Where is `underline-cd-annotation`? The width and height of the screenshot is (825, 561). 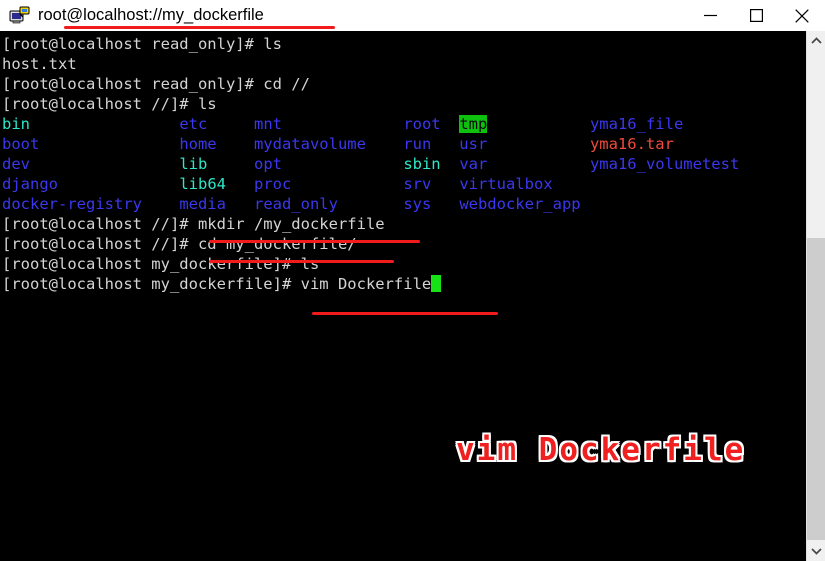
underline-cd-annotation is located at coordinates (301, 261).